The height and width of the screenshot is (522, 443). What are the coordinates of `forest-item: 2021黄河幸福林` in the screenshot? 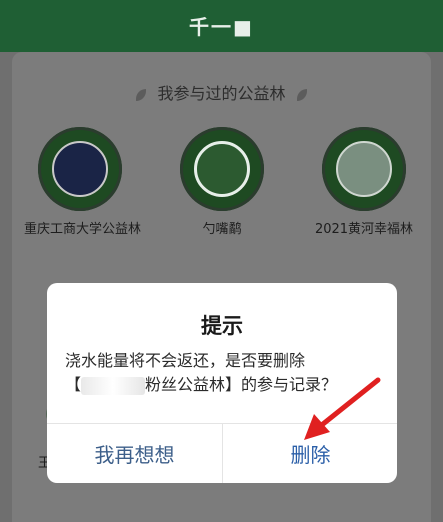 It's located at (364, 183).